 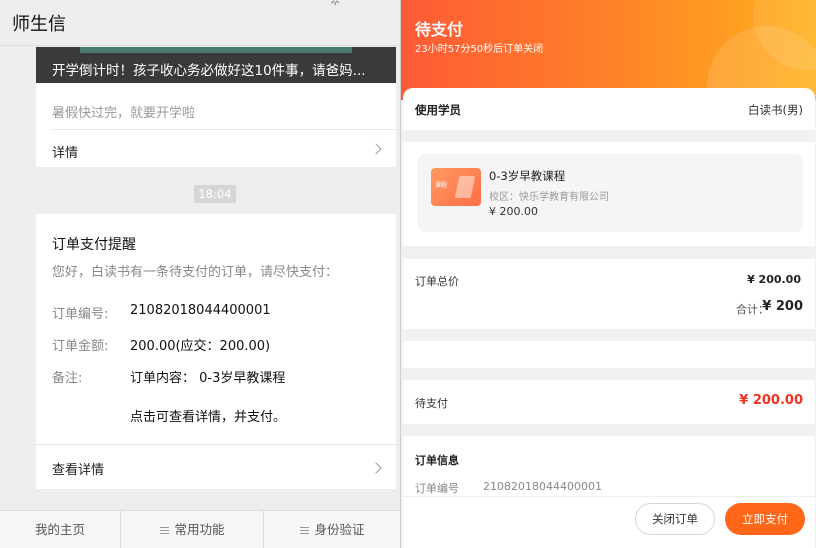 I want to click on close-countdown: 23小时57分50秒后订单关闭, so click(x=479, y=49).